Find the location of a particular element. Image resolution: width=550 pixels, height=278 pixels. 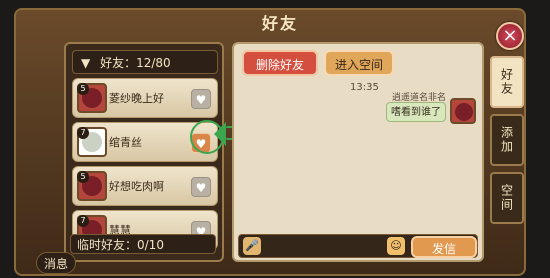

avatar: 7 is located at coordinates (92, 142).